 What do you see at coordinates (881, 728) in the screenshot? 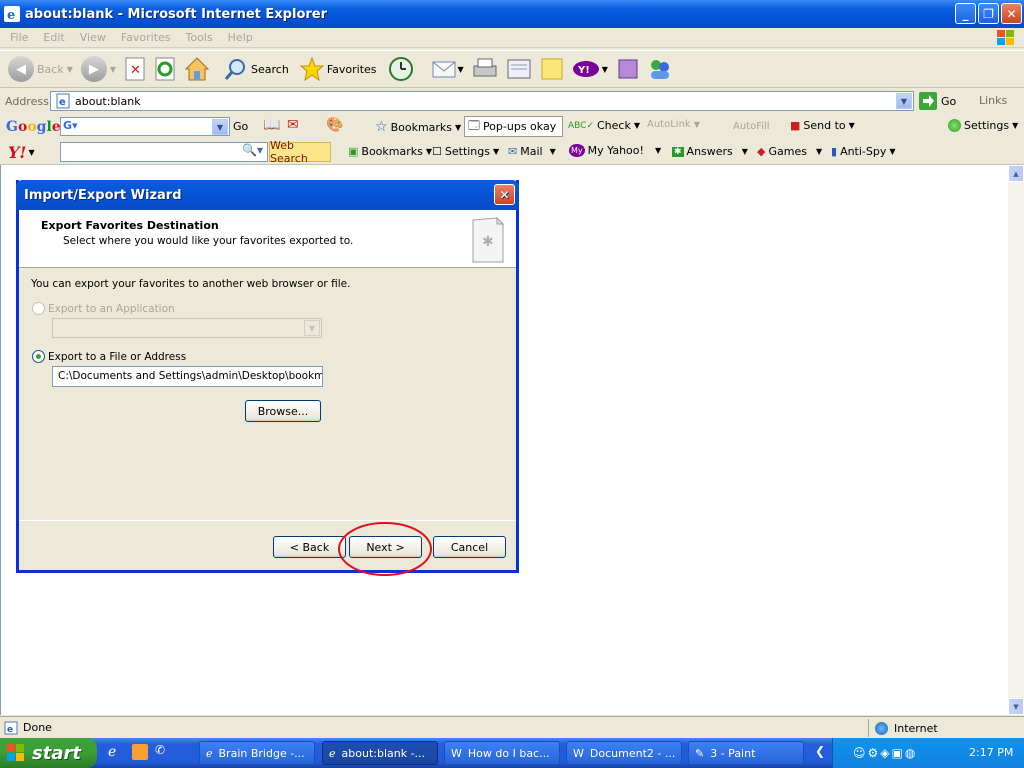
I see `internet-globe-icon` at bounding box center [881, 728].